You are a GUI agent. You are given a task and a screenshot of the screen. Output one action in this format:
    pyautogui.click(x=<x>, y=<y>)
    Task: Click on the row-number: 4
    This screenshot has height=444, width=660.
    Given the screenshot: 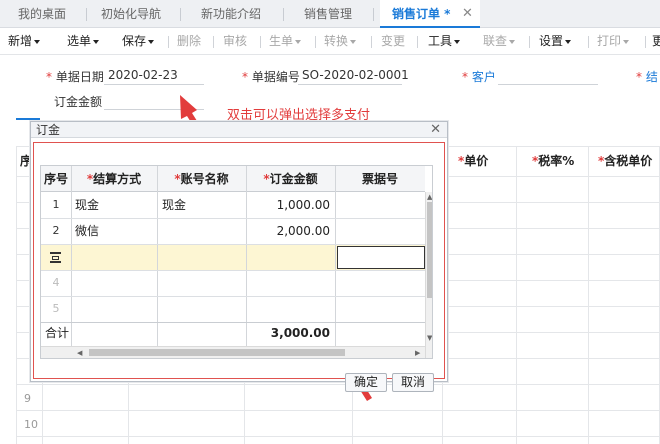 What is the action you would take?
    pyautogui.click(x=56, y=282)
    